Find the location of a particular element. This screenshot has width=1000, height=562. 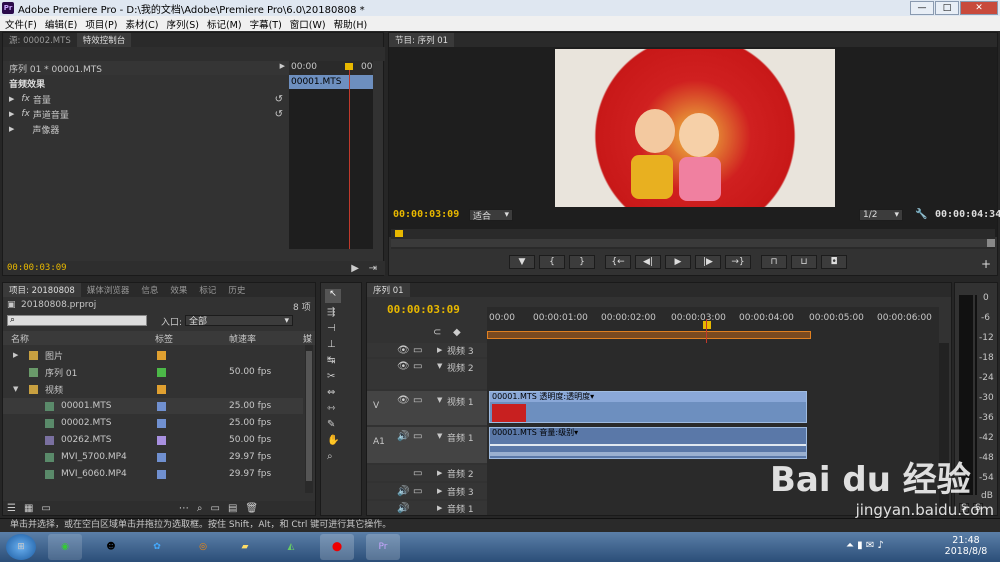

tab-effects: 效果 is located at coordinates (178, 290).